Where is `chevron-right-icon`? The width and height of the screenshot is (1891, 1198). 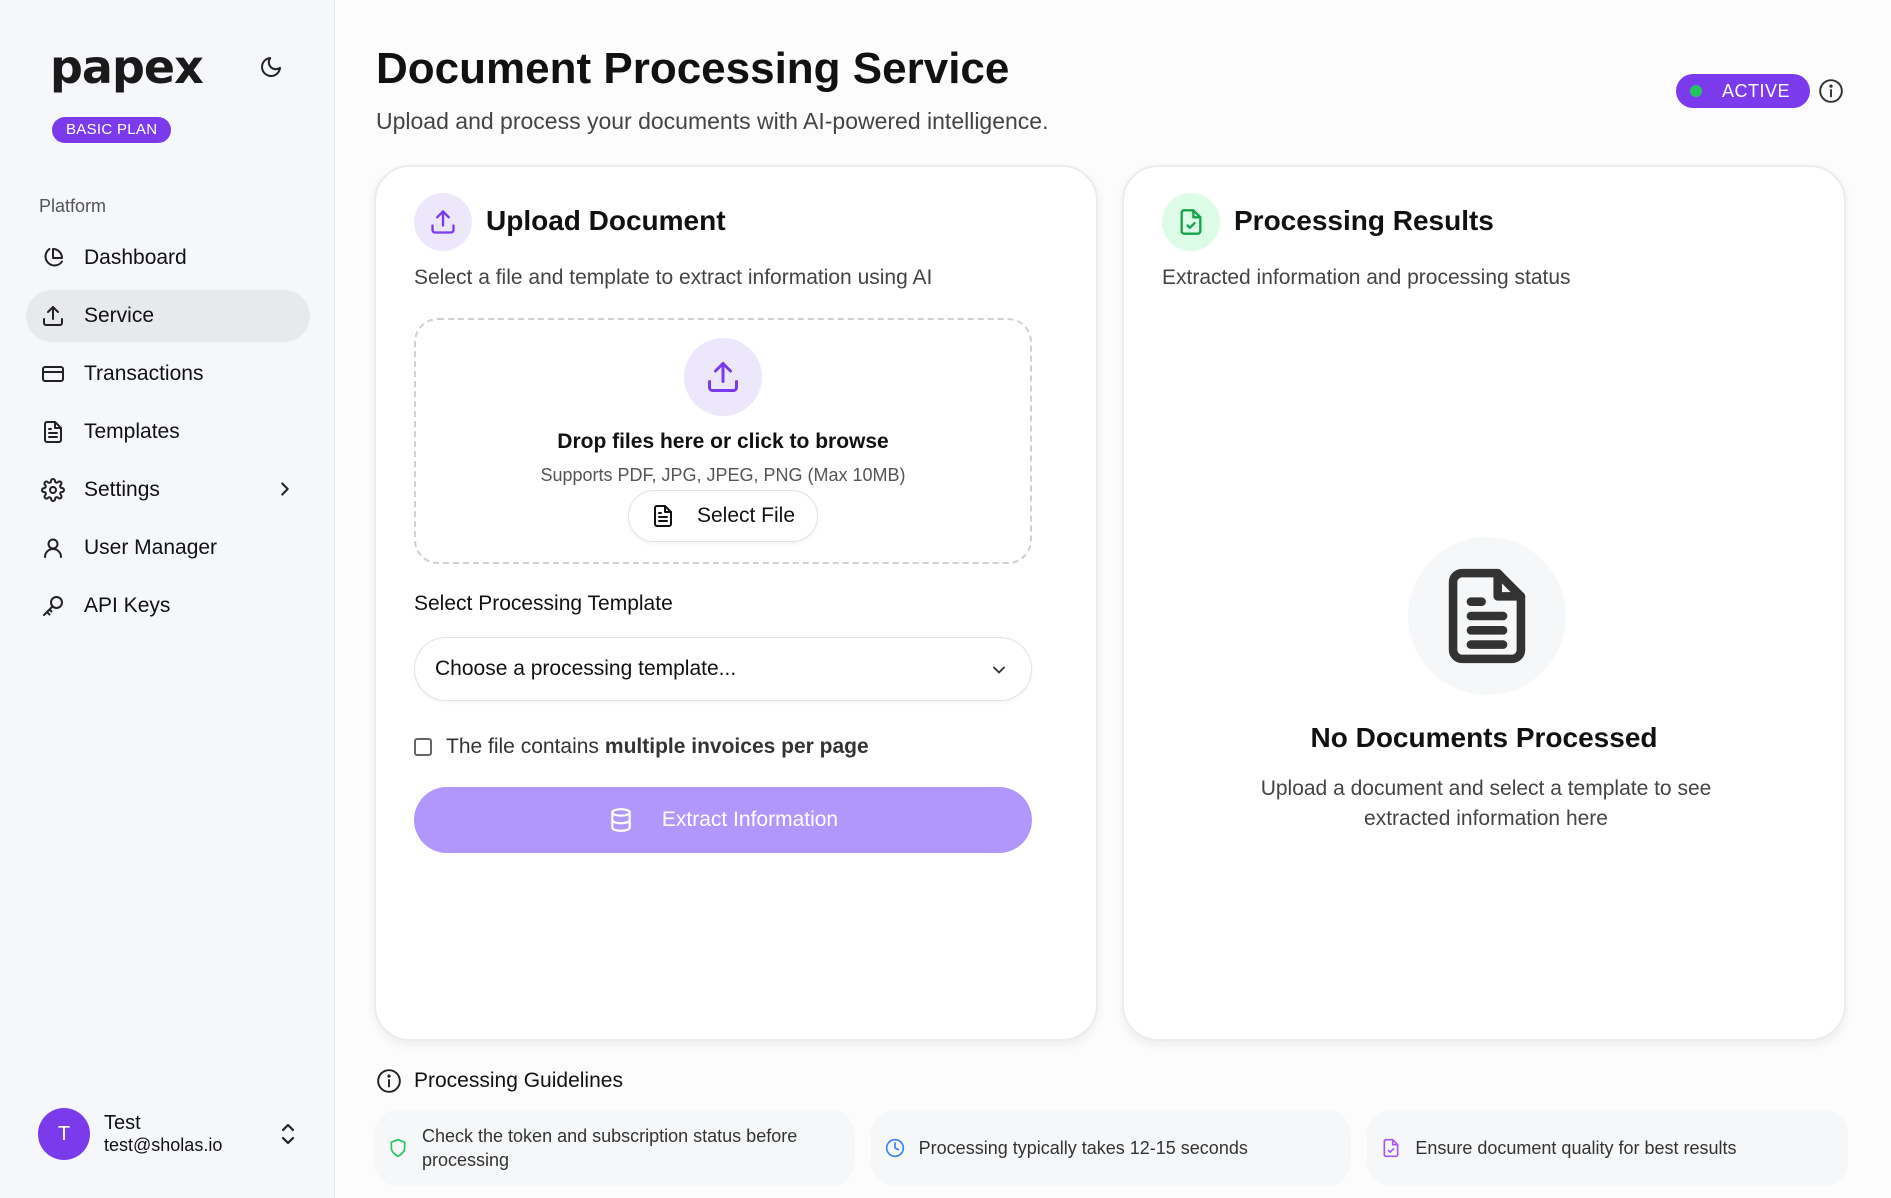 chevron-right-icon is located at coordinates (285, 492).